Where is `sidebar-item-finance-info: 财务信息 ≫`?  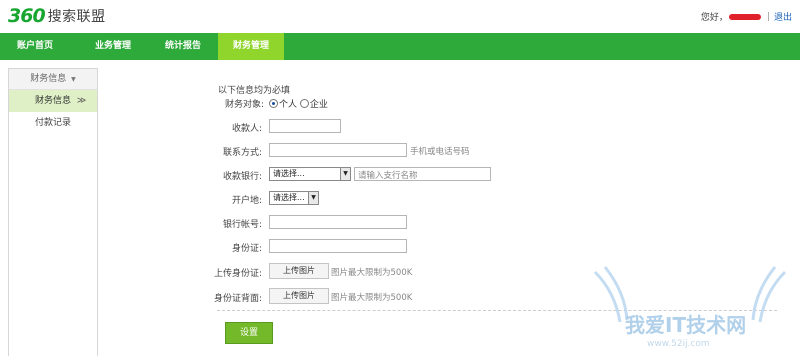
sidebar-item-finance-info: 财务信息 ≫ is located at coordinates (53, 101).